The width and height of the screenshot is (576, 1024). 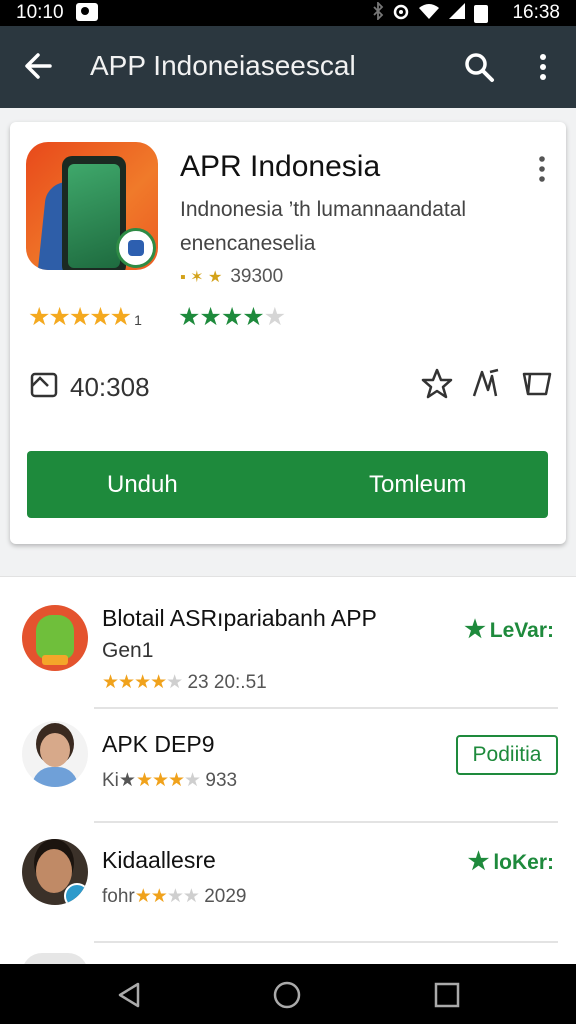 I want to click on gold-stars-suffix: 1, so click(x=138, y=320).